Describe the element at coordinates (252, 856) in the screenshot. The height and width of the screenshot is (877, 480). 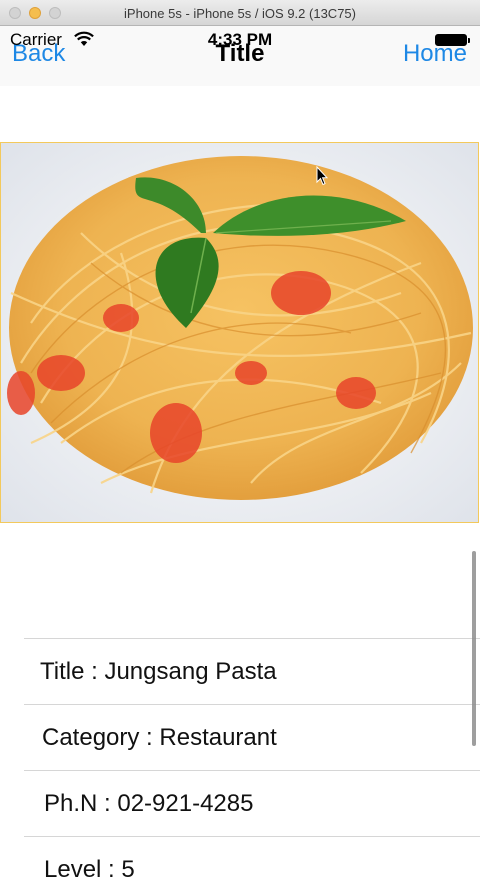
I see `detail-row-level: Level : 5` at that location.